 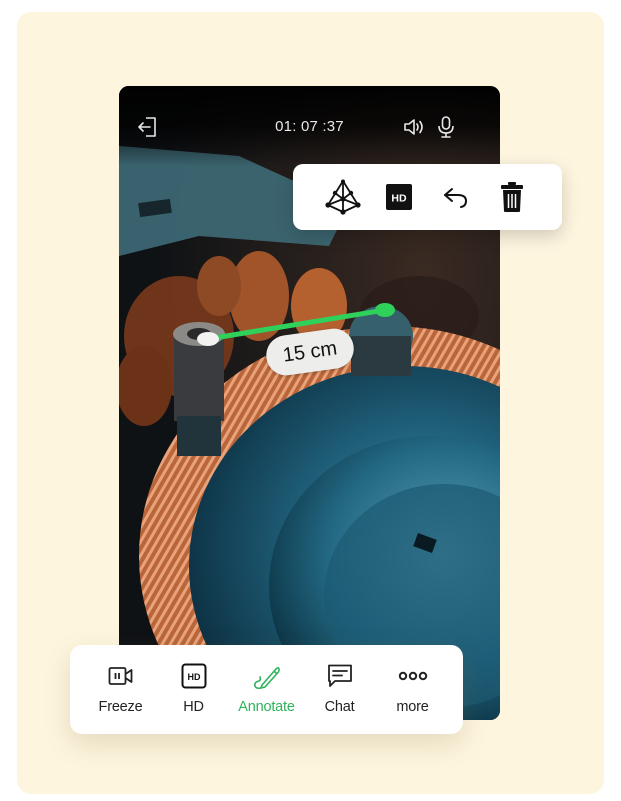 I want to click on ar-3d-button, so click(x=343, y=197).